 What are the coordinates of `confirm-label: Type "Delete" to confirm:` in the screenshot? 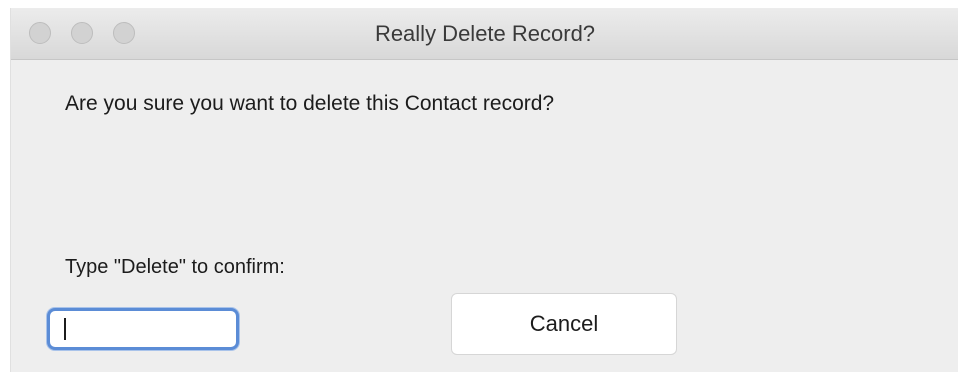 It's located at (175, 267).